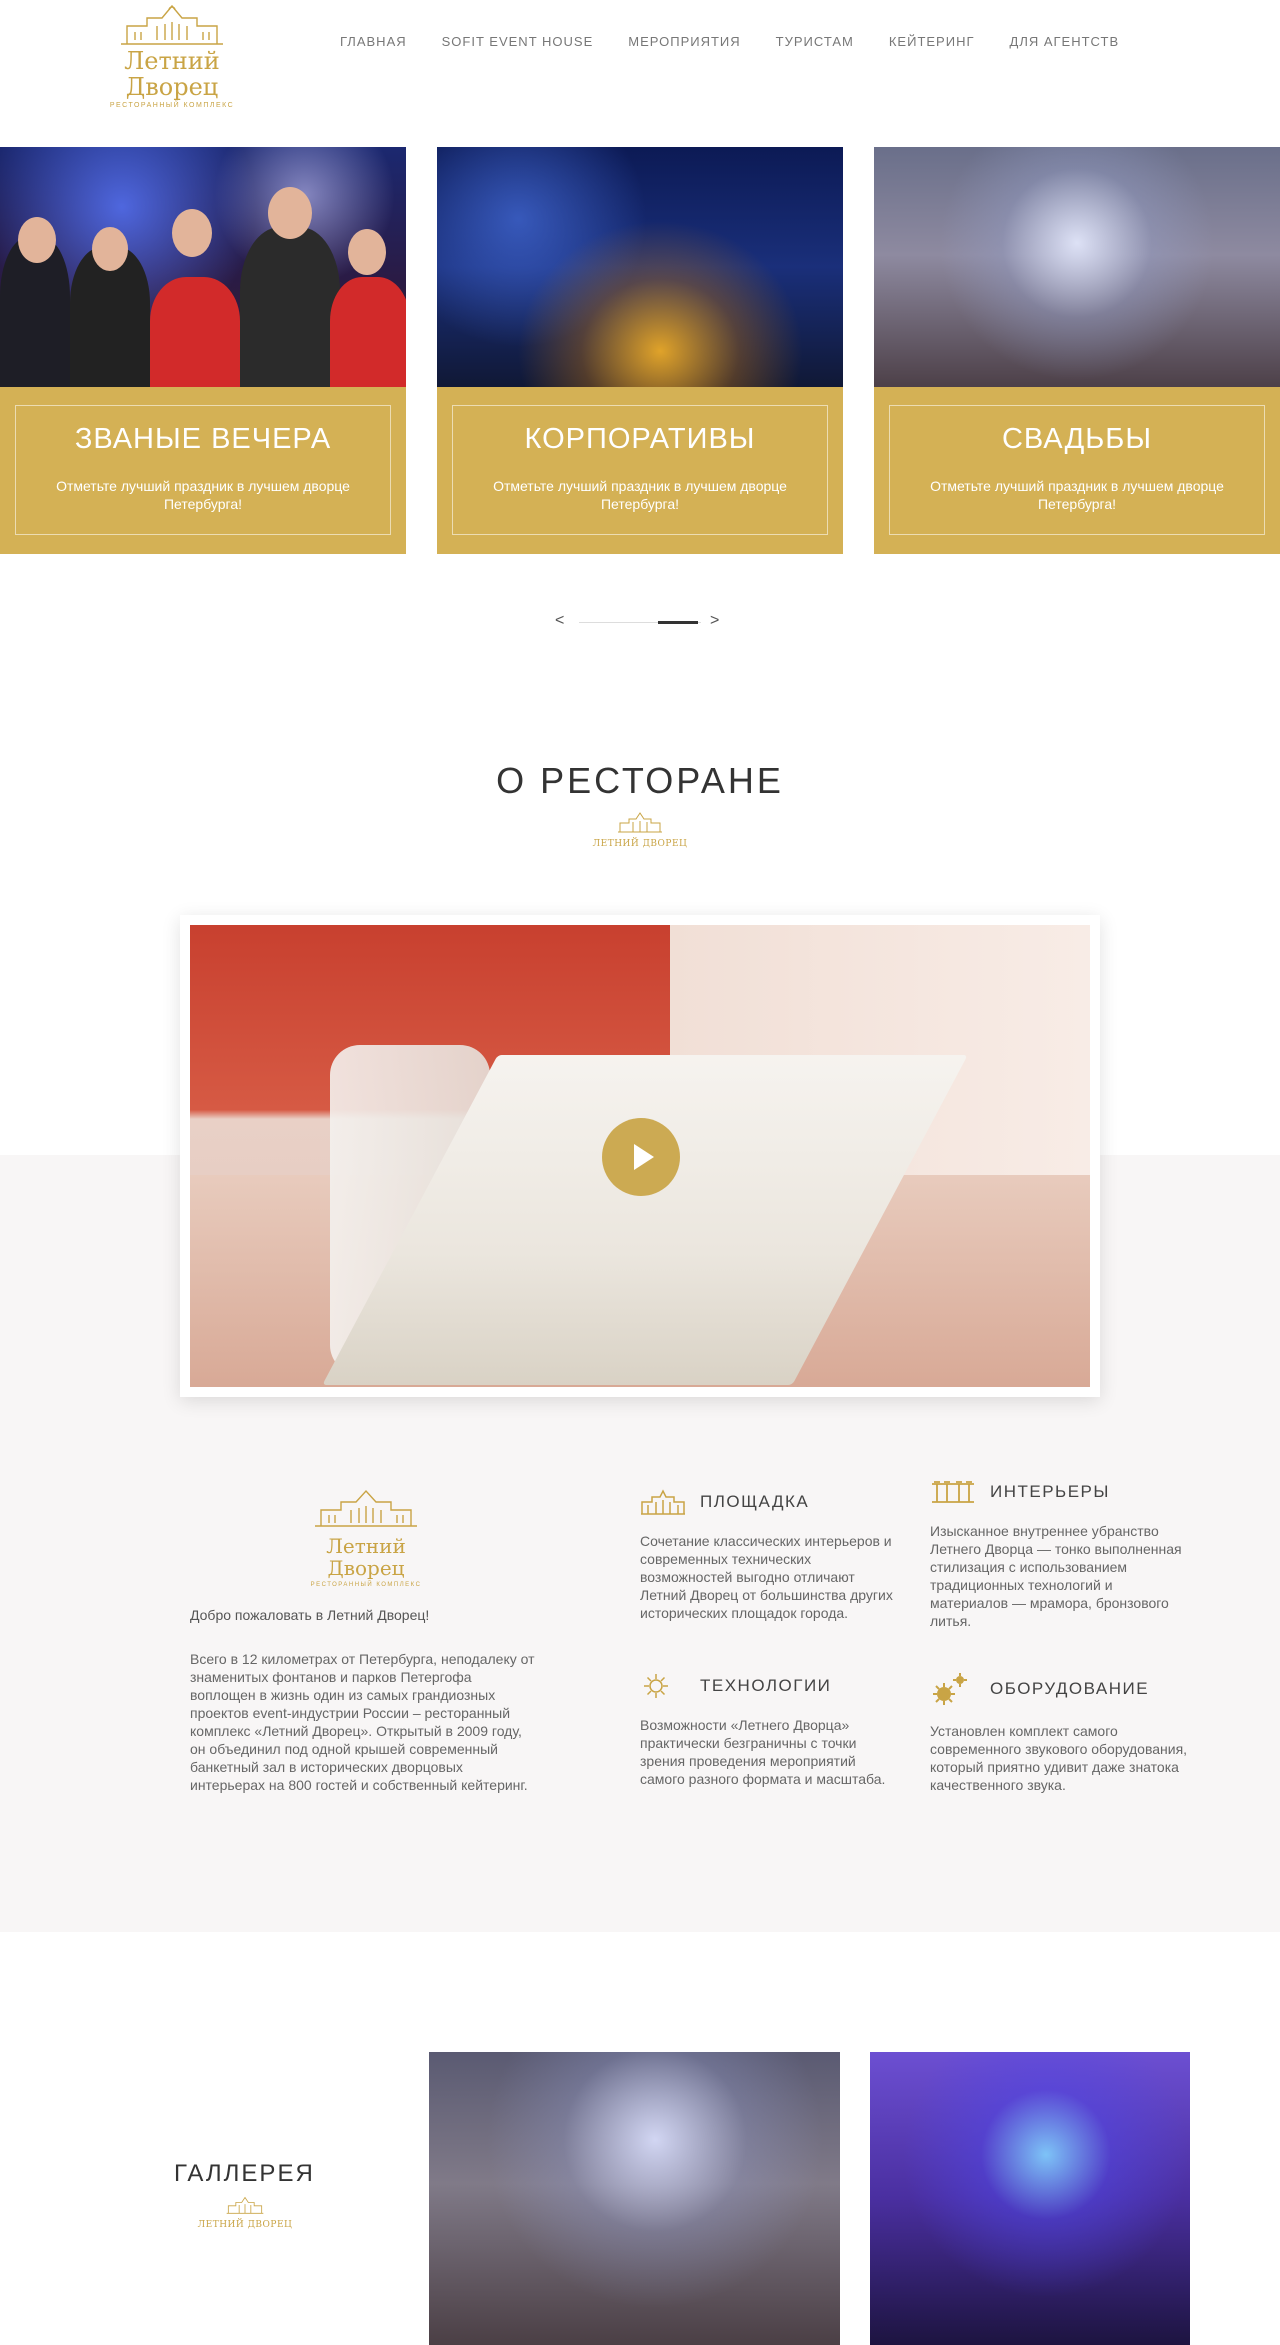 The height and width of the screenshot is (2345, 1280). I want to click on about-section-title: О РЕСТОРАНЕ, so click(640, 780).